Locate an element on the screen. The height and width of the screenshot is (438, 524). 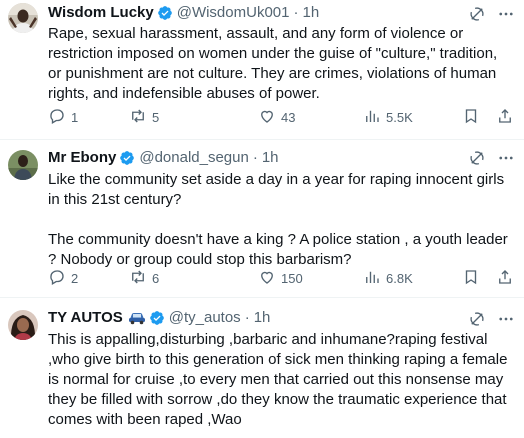
tweet-header: Wisdom Lucky @WisdomUk001 · 1h is located at coordinates (264, 13).